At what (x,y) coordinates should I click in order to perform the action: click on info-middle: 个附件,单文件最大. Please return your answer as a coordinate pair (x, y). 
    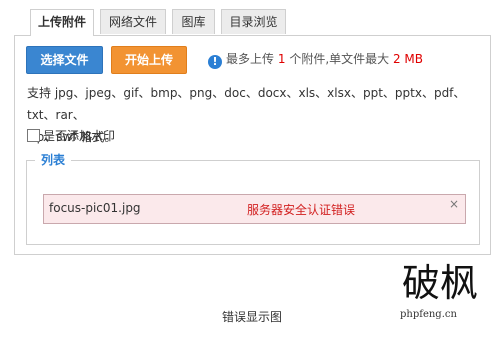
    Looking at the image, I should click on (339, 59).